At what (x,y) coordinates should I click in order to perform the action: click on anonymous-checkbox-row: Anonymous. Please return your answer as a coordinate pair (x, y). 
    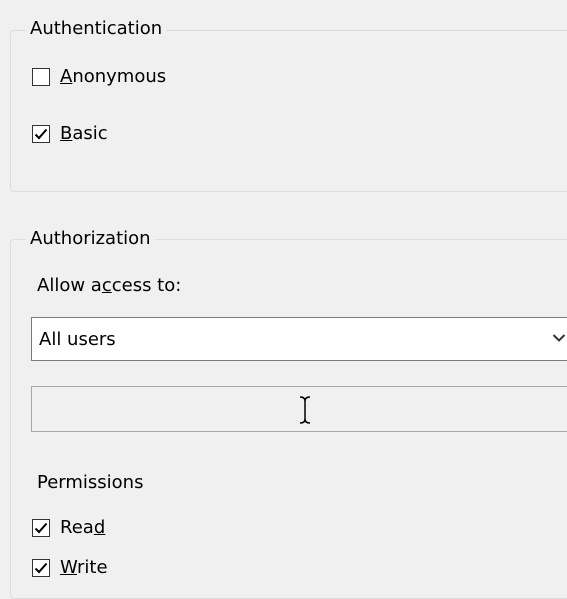
    Looking at the image, I should click on (99, 77).